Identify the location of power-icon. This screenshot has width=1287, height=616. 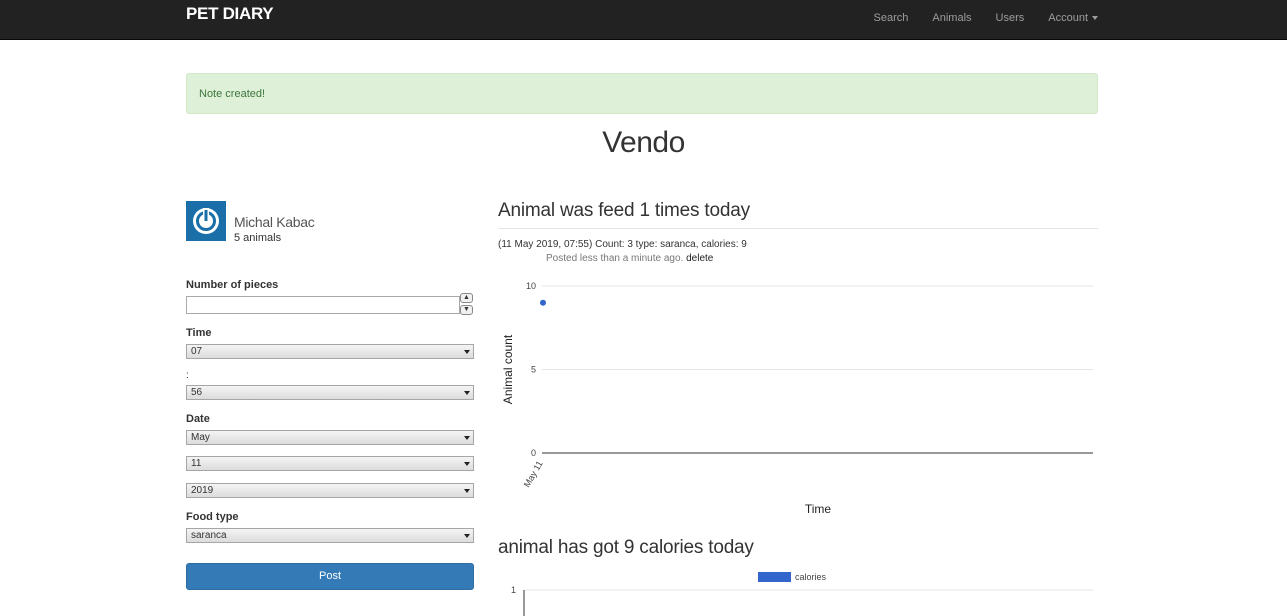
(206, 221).